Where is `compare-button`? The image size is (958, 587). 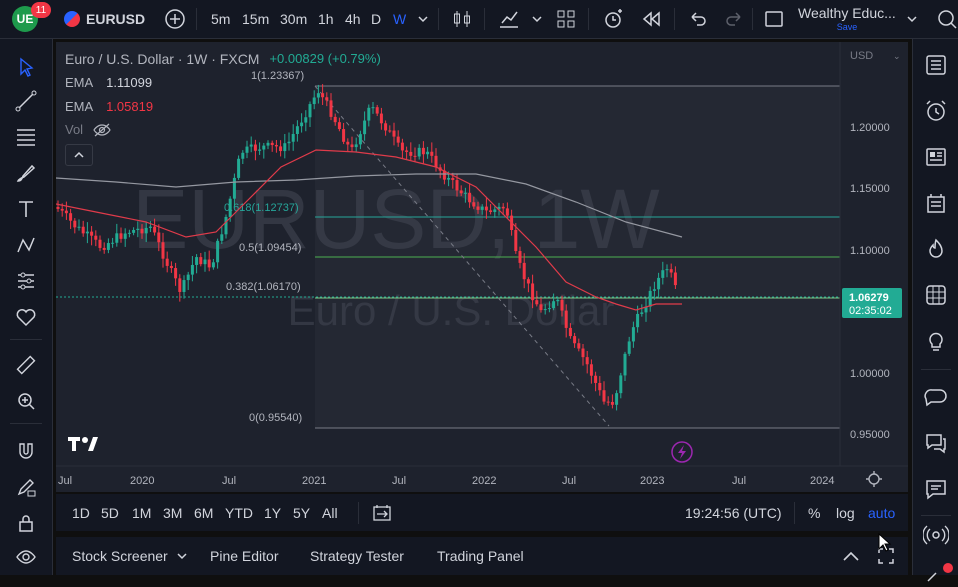
compare-button is located at coordinates (175, 19).